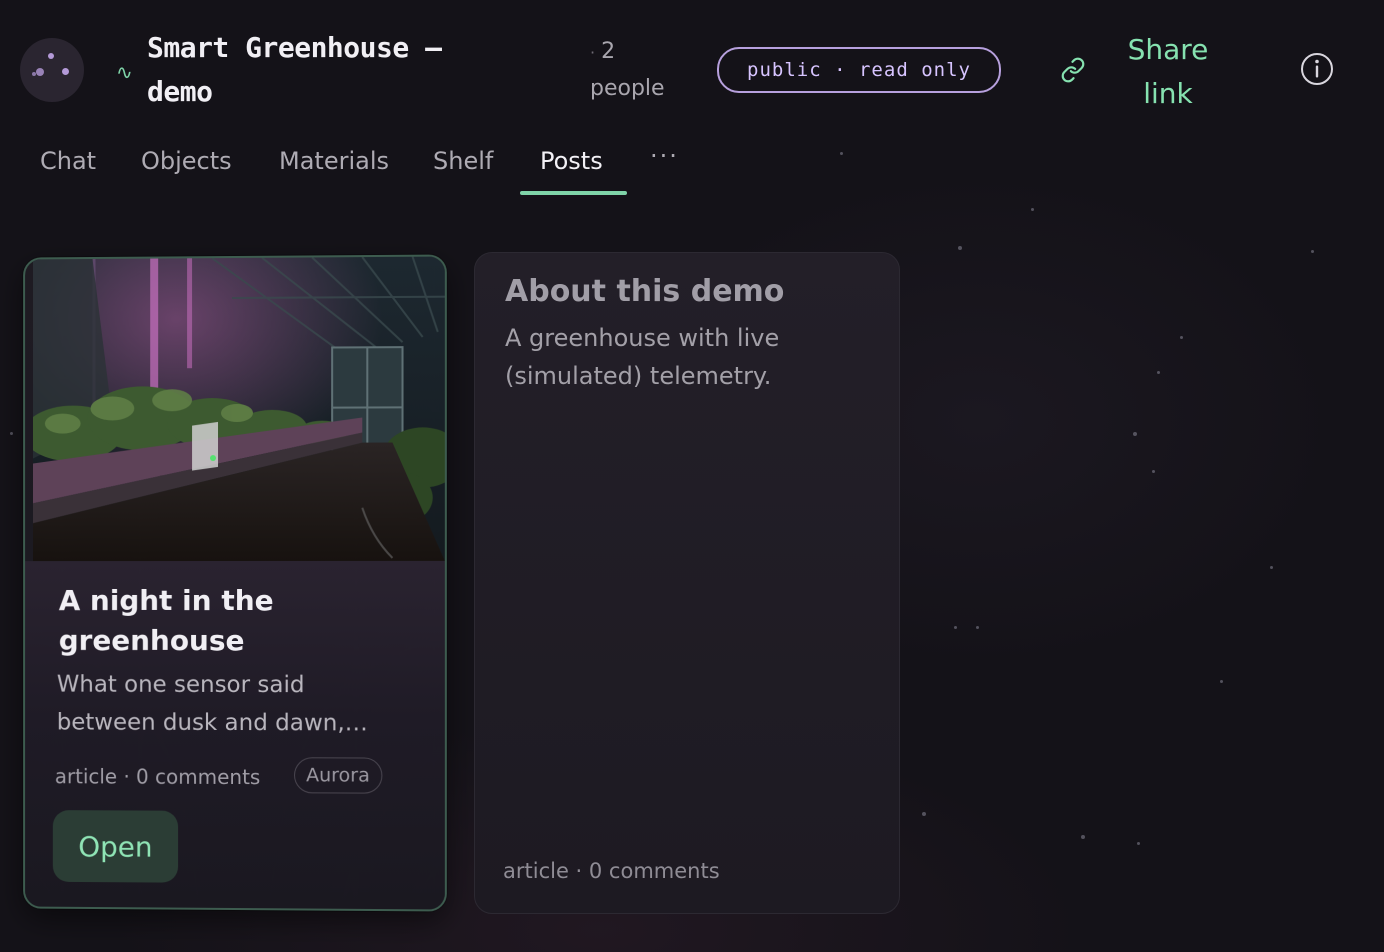  What do you see at coordinates (640, 70) in the screenshot?
I see `presence-indicator: · 2 people` at bounding box center [640, 70].